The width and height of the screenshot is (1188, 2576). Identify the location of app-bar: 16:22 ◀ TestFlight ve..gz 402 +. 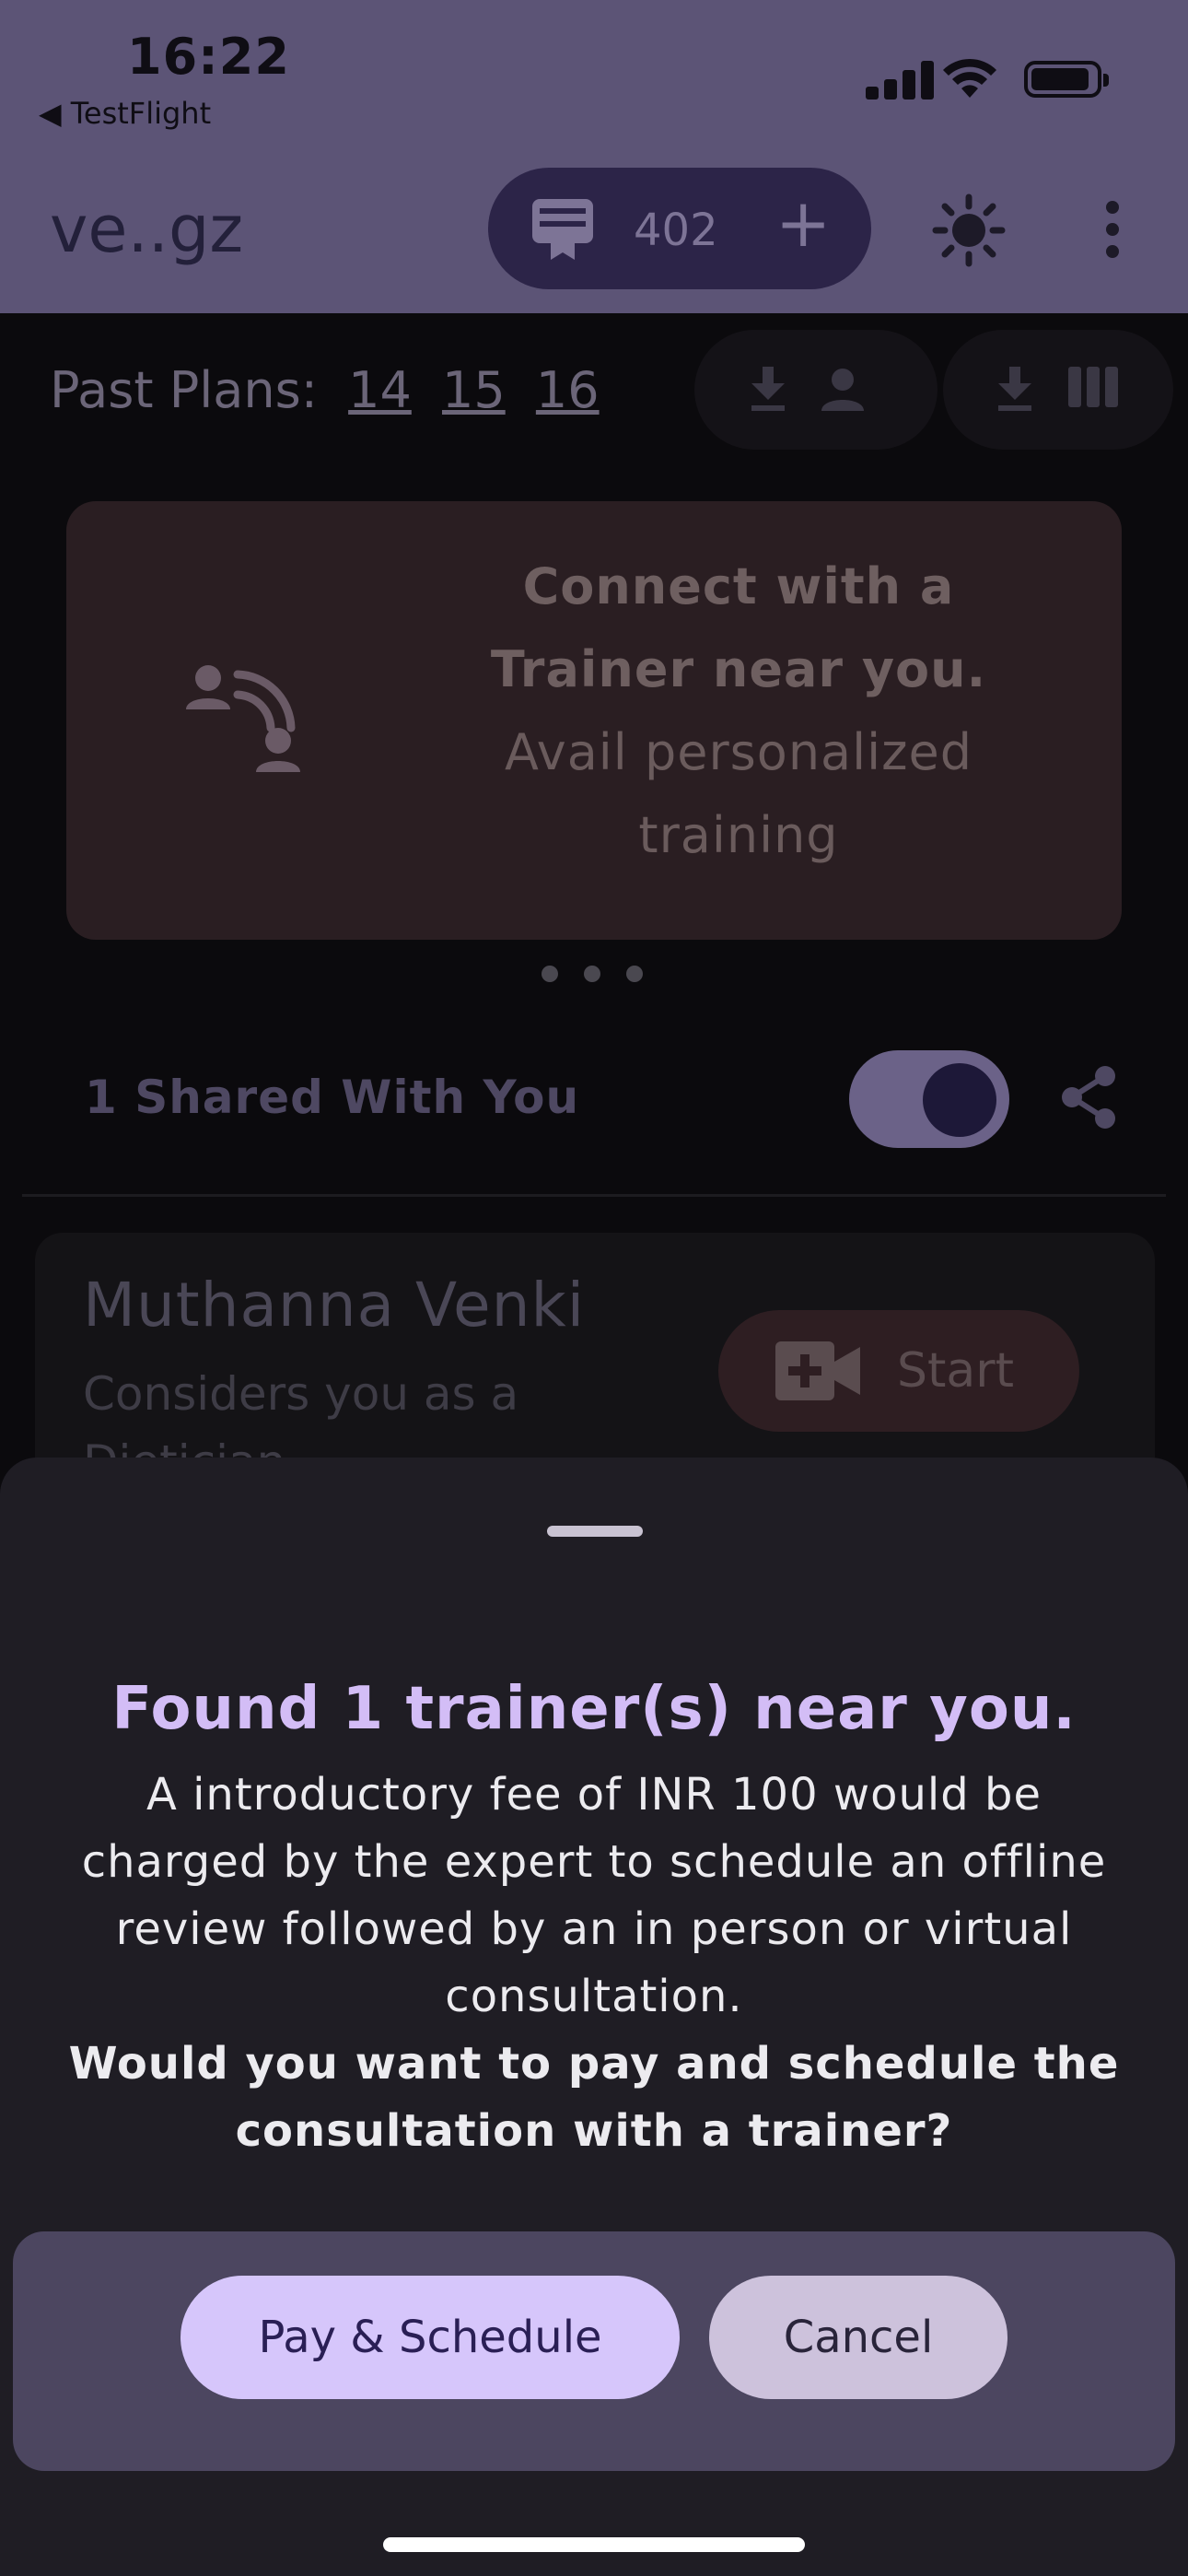
(594, 156).